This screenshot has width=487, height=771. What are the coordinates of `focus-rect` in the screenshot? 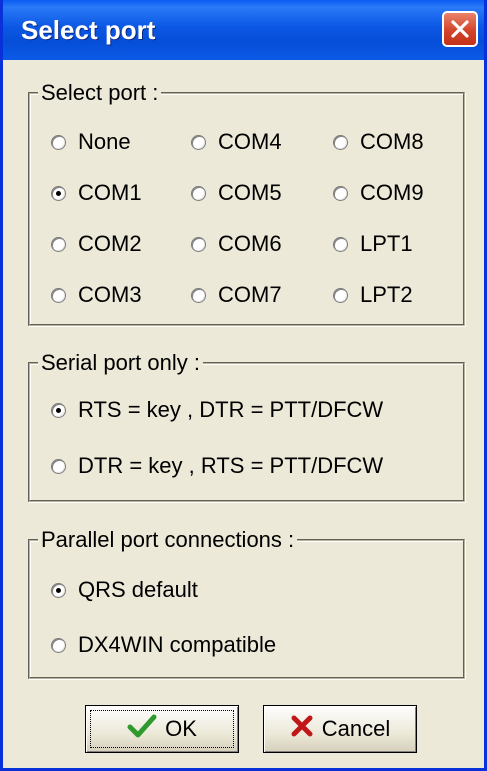 It's located at (162, 729).